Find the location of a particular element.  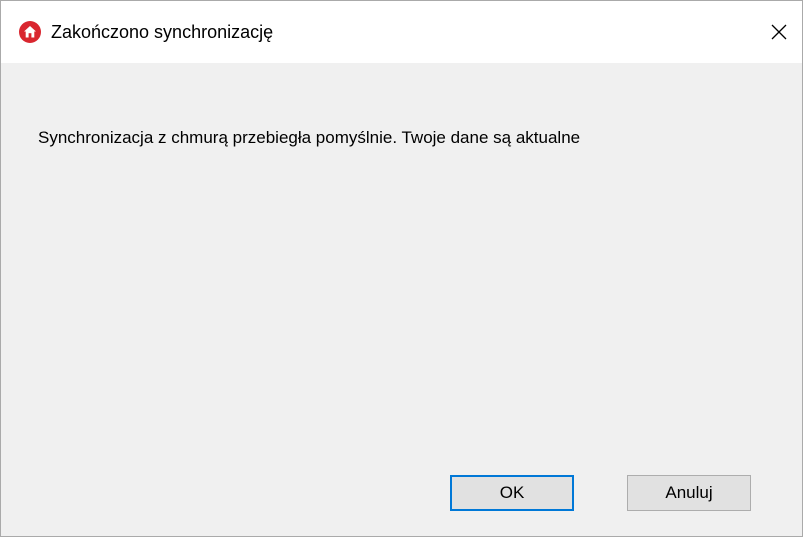

close-button is located at coordinates (779, 32).